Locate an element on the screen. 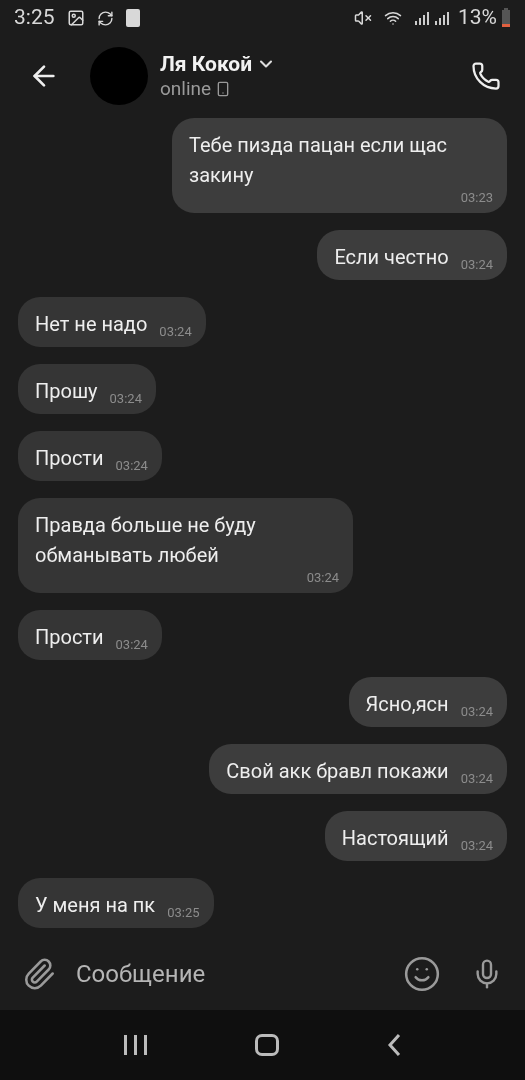 This screenshot has height=1080, width=525. sync-icon is located at coordinates (105, 18).